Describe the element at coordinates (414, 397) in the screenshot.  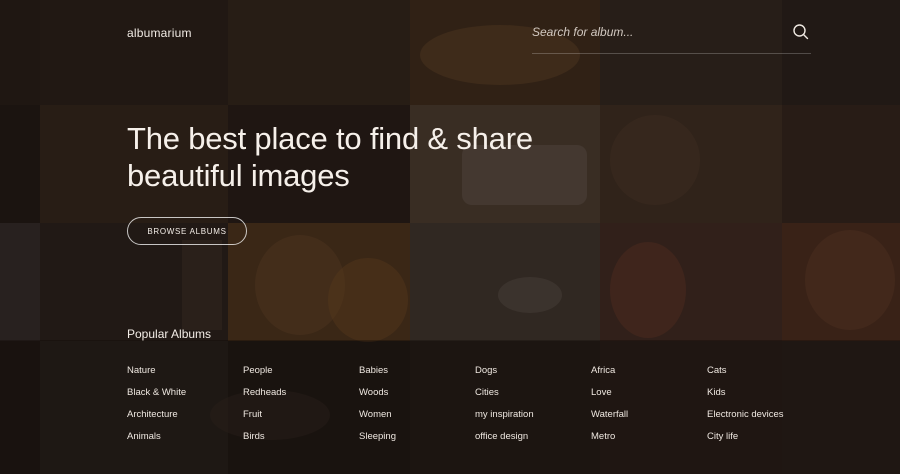
I see `album-link: Woods` at that location.